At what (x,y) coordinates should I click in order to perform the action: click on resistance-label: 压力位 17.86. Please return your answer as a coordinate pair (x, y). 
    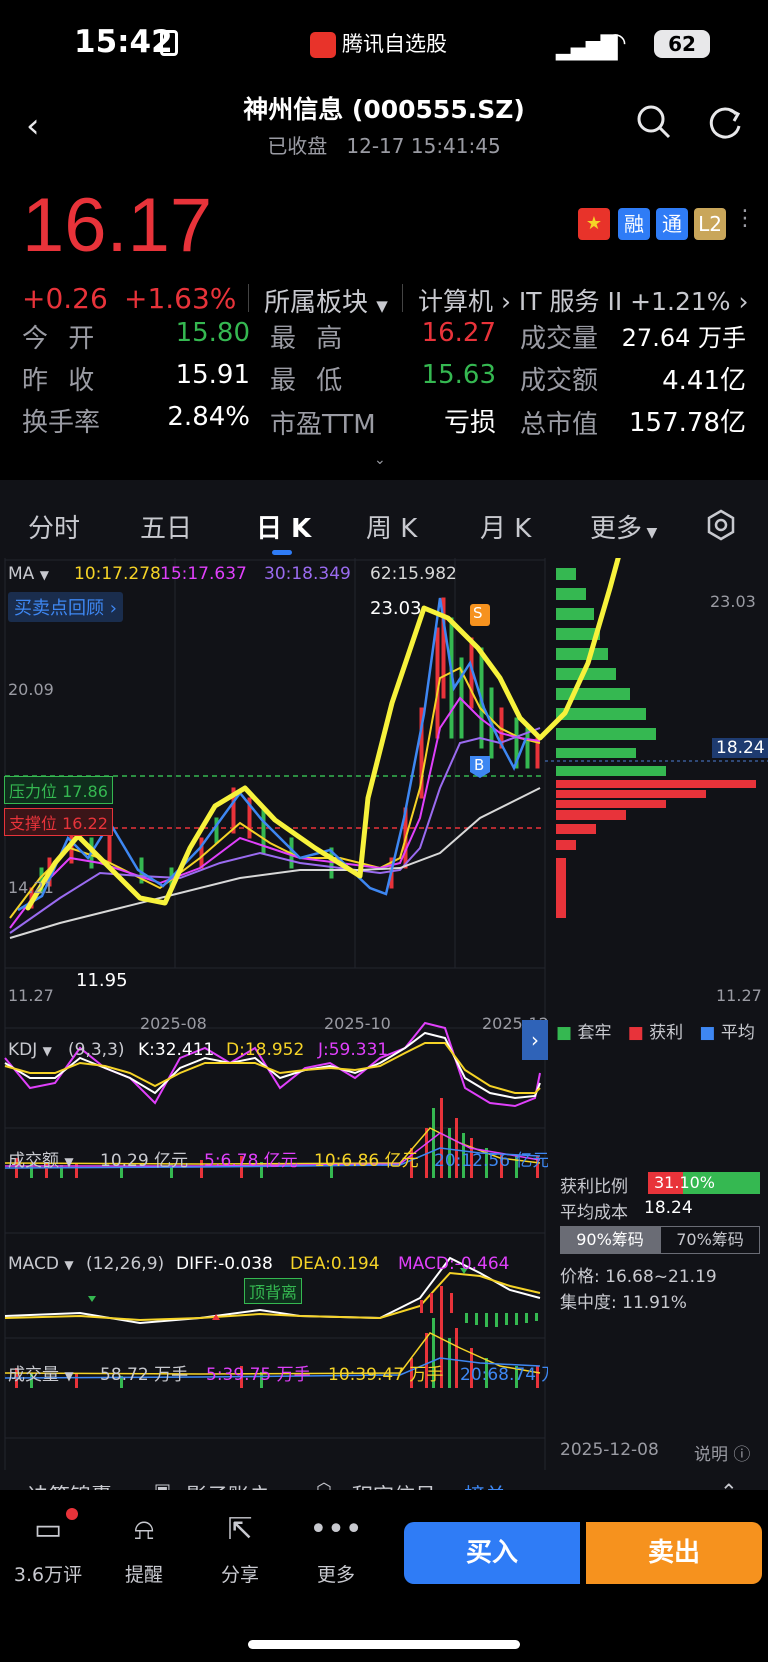
    Looking at the image, I should click on (58, 790).